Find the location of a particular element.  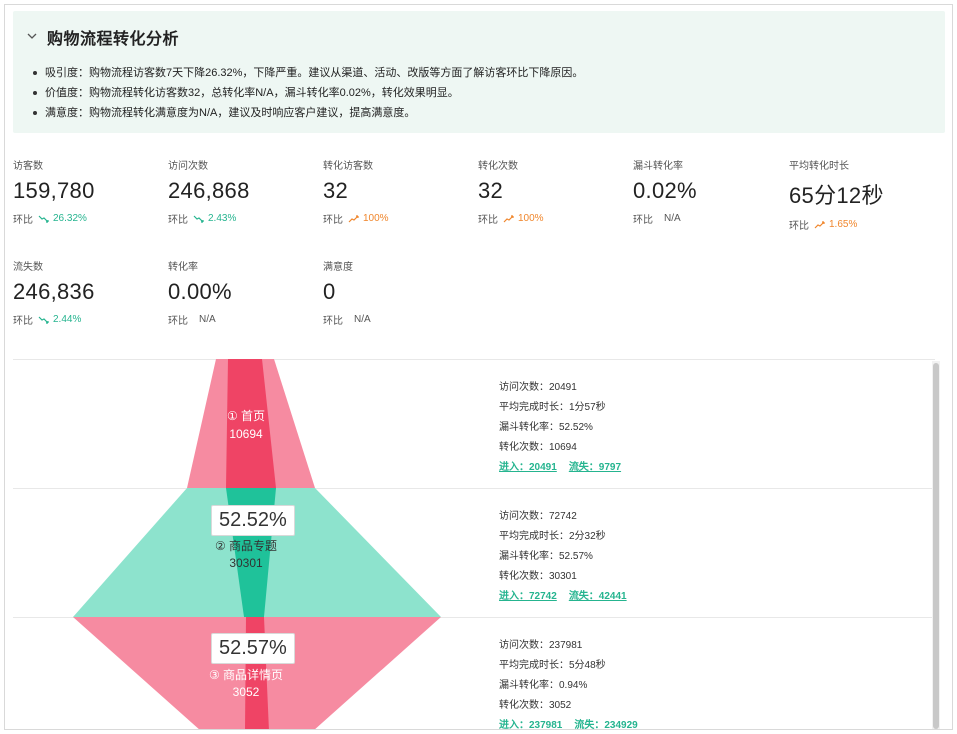

stage-count: 10694 is located at coordinates (246, 434).